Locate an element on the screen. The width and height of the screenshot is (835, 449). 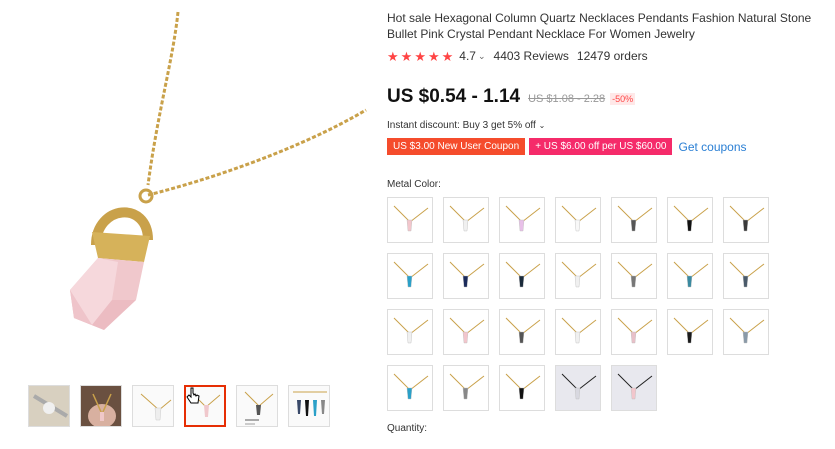
original-price: US $1.08 - 2.28 is located at coordinates (567, 99).